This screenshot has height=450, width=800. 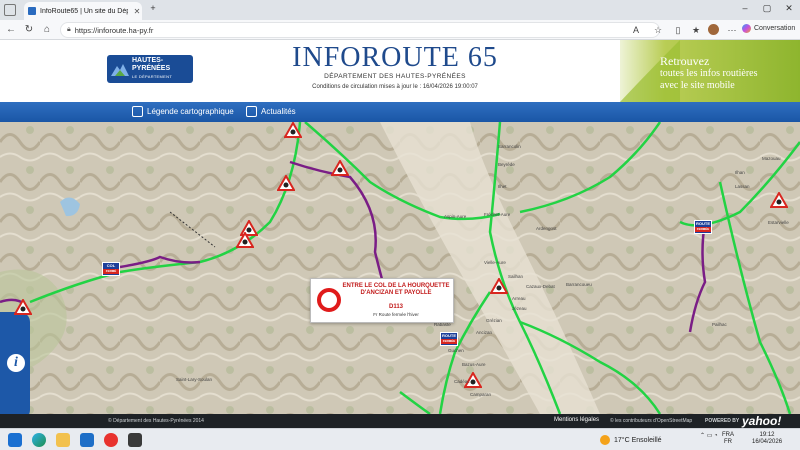 What do you see at coordinates (153, 8) in the screenshot?
I see `new-tab-icon: +` at bounding box center [153, 8].